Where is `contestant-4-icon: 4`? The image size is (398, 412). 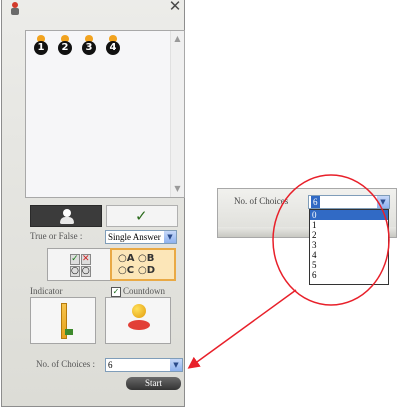 contestant-4-icon: 4 is located at coordinates (113, 45).